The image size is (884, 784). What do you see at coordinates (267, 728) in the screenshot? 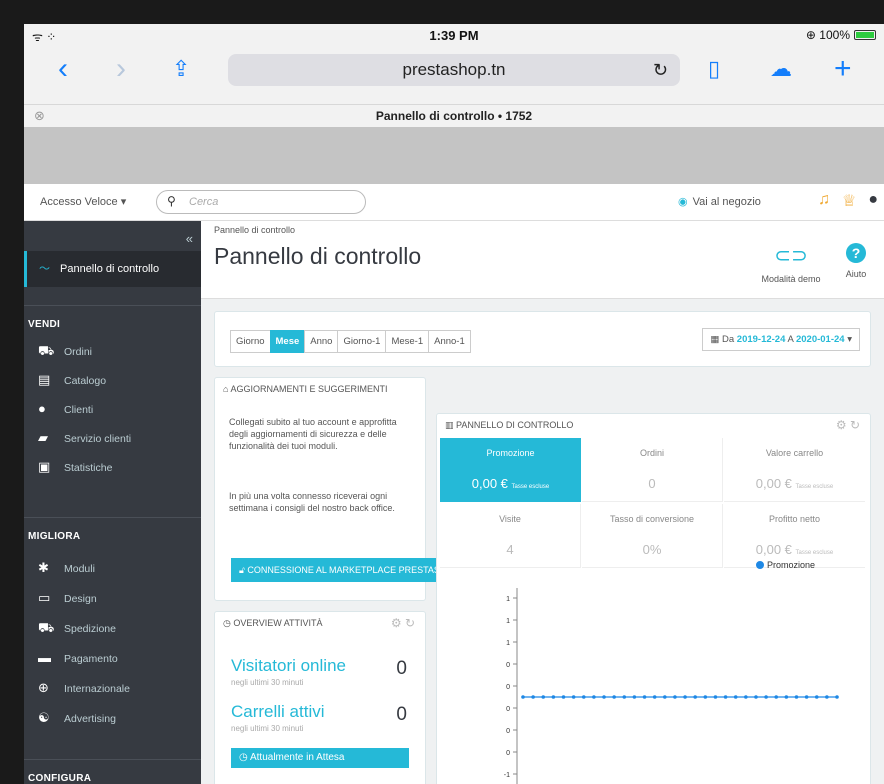
I see `active-carts-sub: negli ultimi 30 minuti` at bounding box center [267, 728].